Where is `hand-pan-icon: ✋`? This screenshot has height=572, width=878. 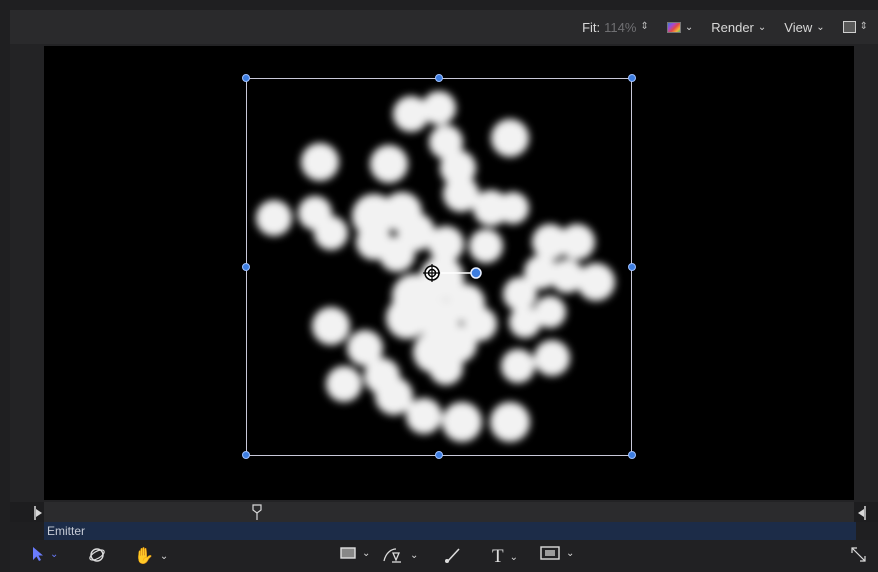 hand-pan-icon: ✋ is located at coordinates (144, 556).